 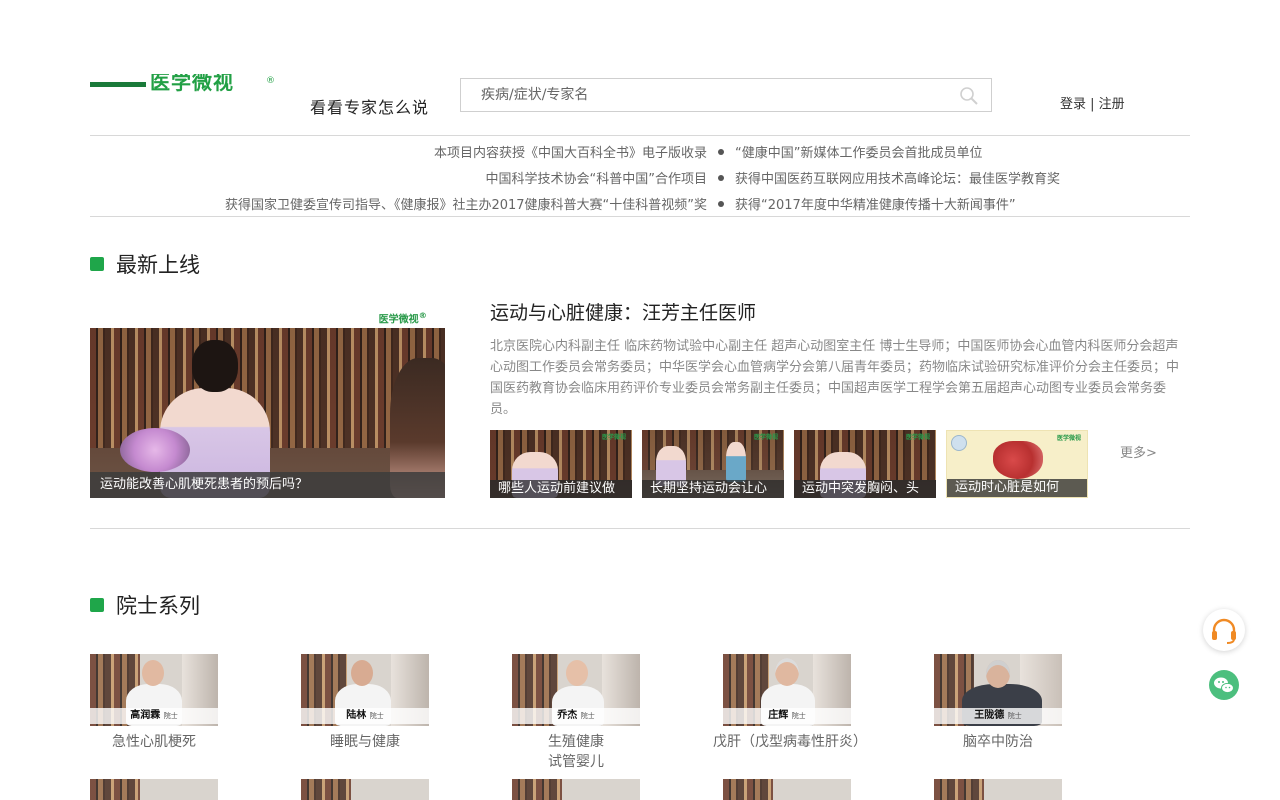 I want to click on logo-text: 医学微视, so click(x=192, y=84).